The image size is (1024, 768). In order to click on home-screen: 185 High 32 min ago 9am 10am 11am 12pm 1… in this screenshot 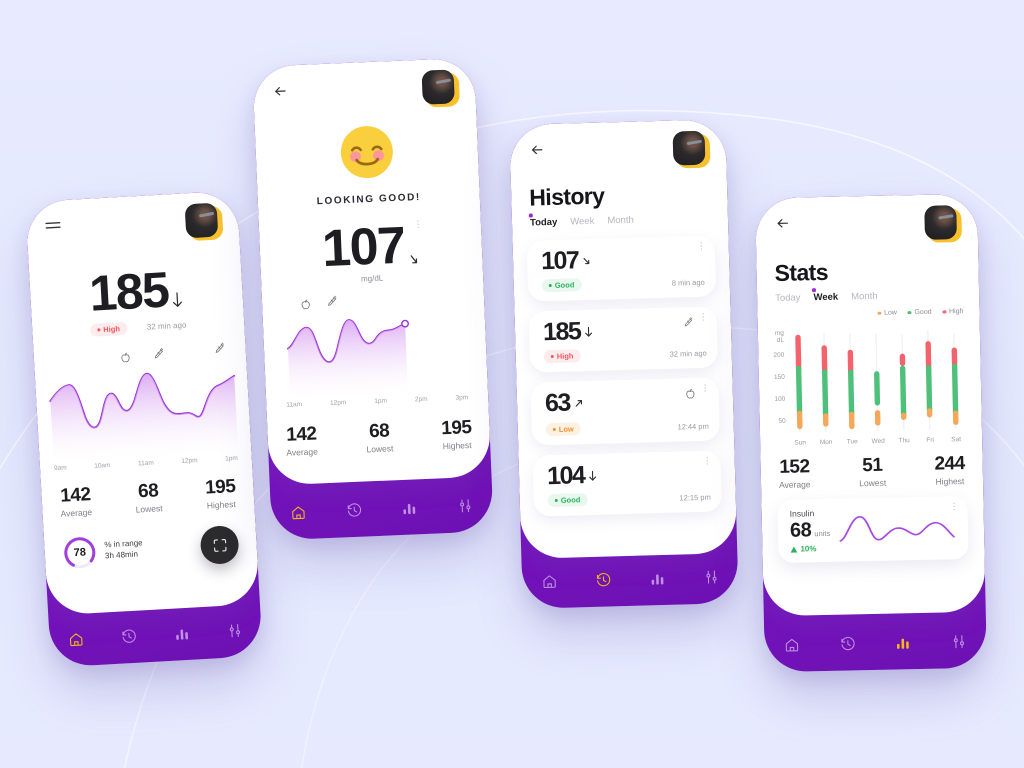, I will do `click(142, 403)`.